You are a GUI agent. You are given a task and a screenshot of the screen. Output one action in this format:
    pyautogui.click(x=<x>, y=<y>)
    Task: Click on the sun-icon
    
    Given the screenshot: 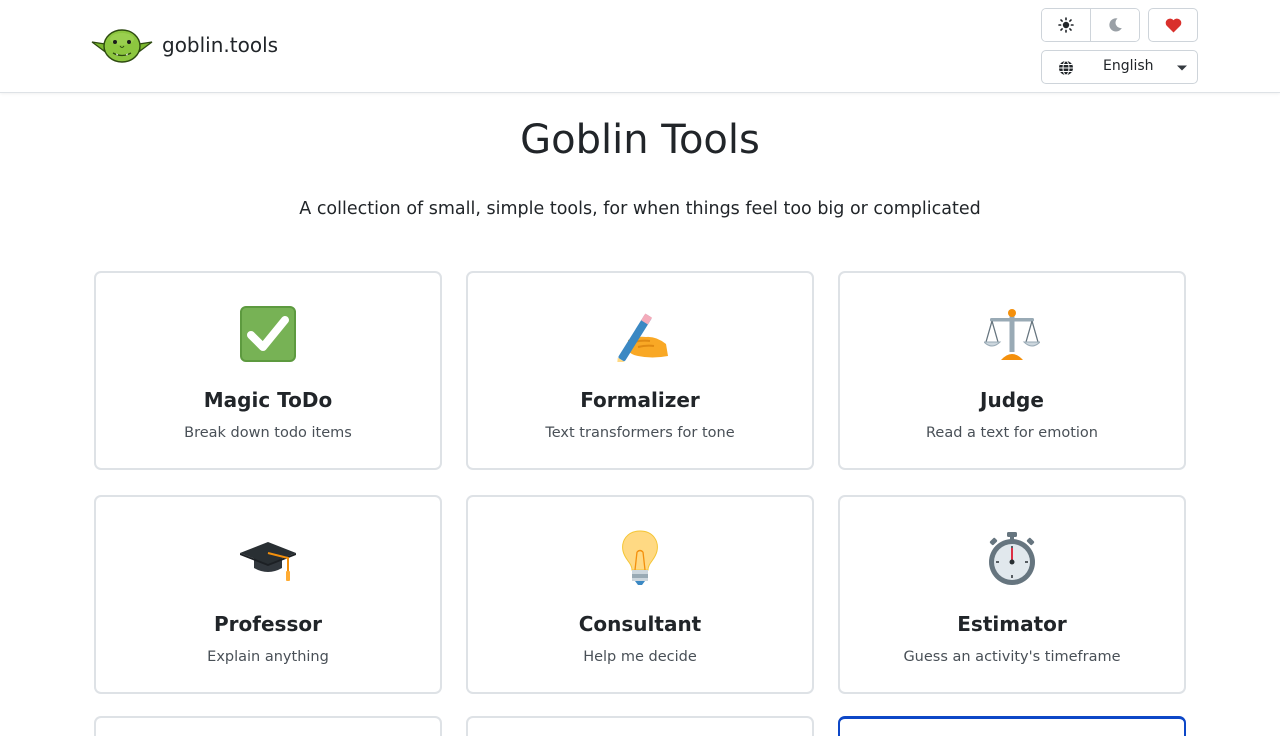 What is the action you would take?
    pyautogui.click(x=1066, y=25)
    